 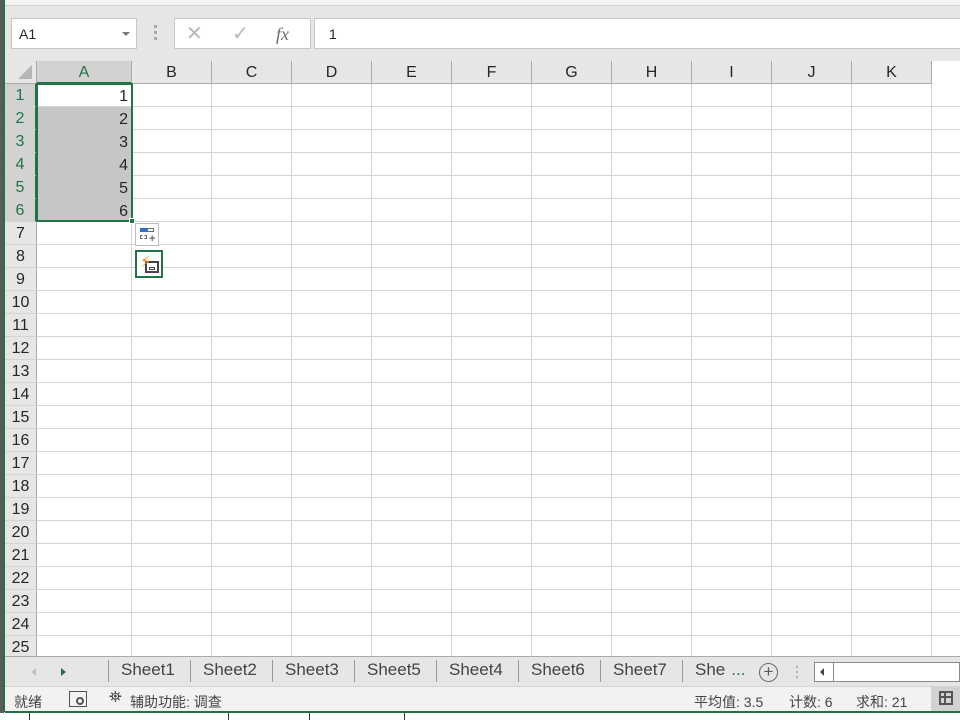 What do you see at coordinates (78, 699) in the screenshot?
I see `macro-record-icon` at bounding box center [78, 699].